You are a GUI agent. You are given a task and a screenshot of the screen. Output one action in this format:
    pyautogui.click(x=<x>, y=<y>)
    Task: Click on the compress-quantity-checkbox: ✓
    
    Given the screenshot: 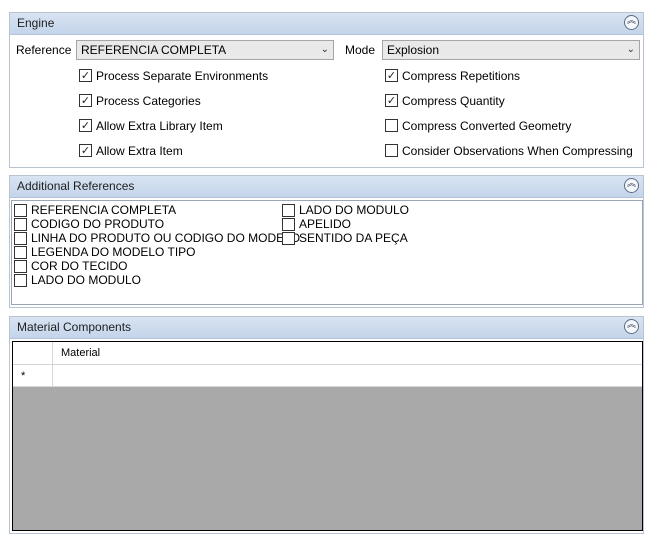 What is the action you would take?
    pyautogui.click(x=391, y=100)
    